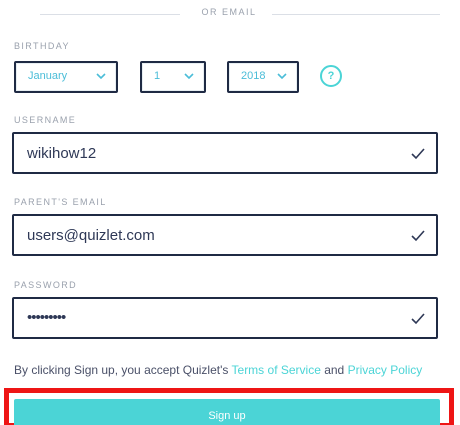  Describe the element at coordinates (46, 317) in the screenshot. I see `password-value: •••••••••` at that location.